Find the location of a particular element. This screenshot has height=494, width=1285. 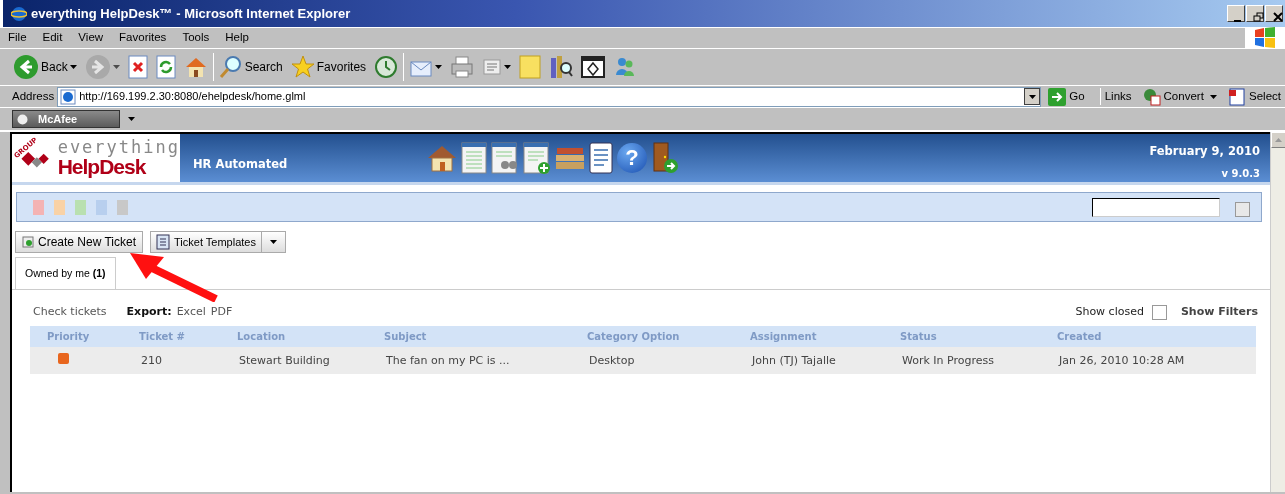

go-button: Go is located at coordinates (1066, 96).